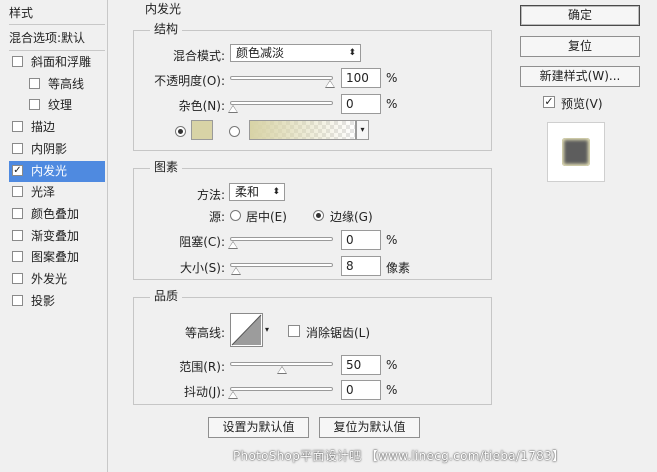  Describe the element at coordinates (398, 268) in the screenshot. I see `size-unit: 像素` at that location.